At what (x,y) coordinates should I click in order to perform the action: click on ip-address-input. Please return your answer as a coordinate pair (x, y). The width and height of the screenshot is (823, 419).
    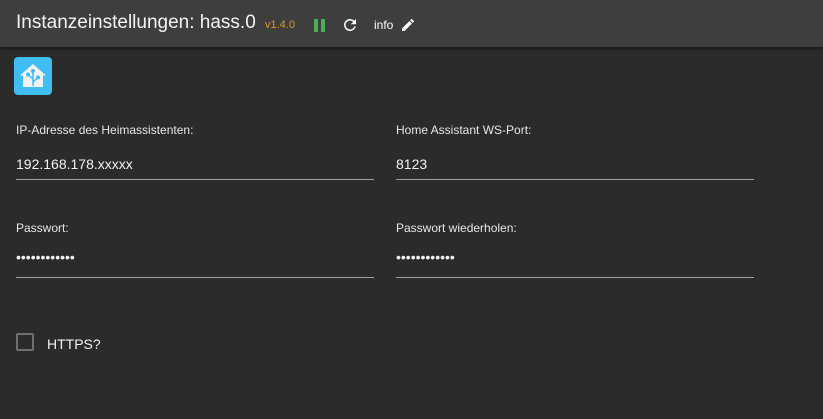
    Looking at the image, I should click on (195, 166).